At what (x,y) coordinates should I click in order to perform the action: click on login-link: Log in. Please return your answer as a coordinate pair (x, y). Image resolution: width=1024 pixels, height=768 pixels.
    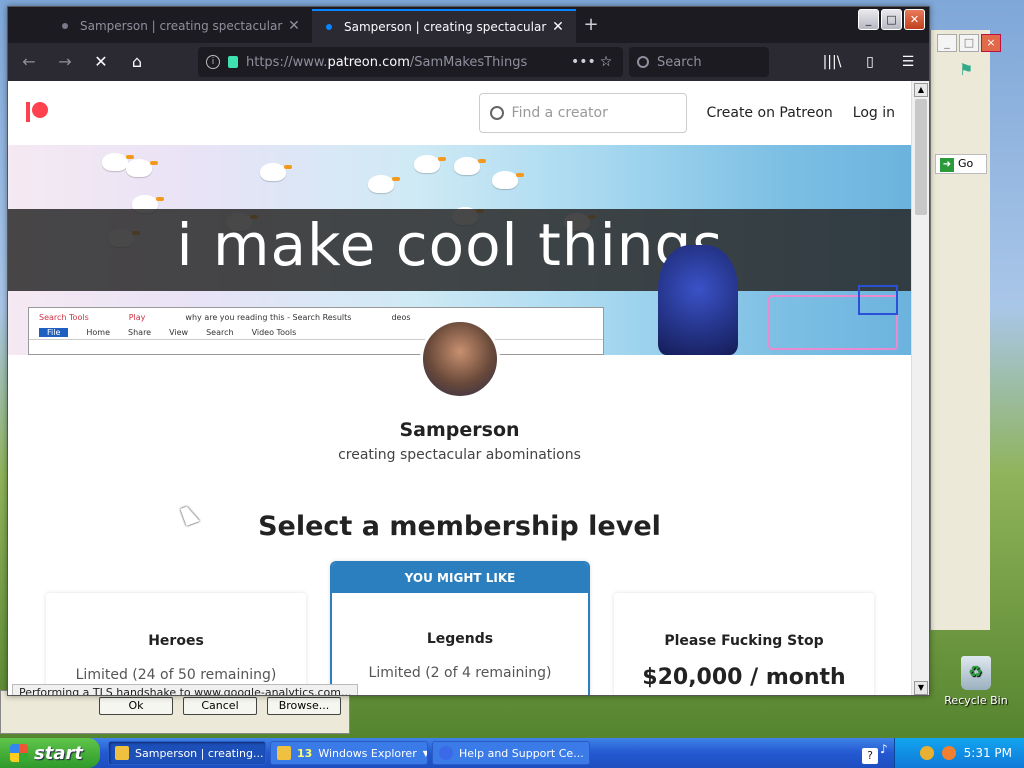
    Looking at the image, I should click on (874, 113).